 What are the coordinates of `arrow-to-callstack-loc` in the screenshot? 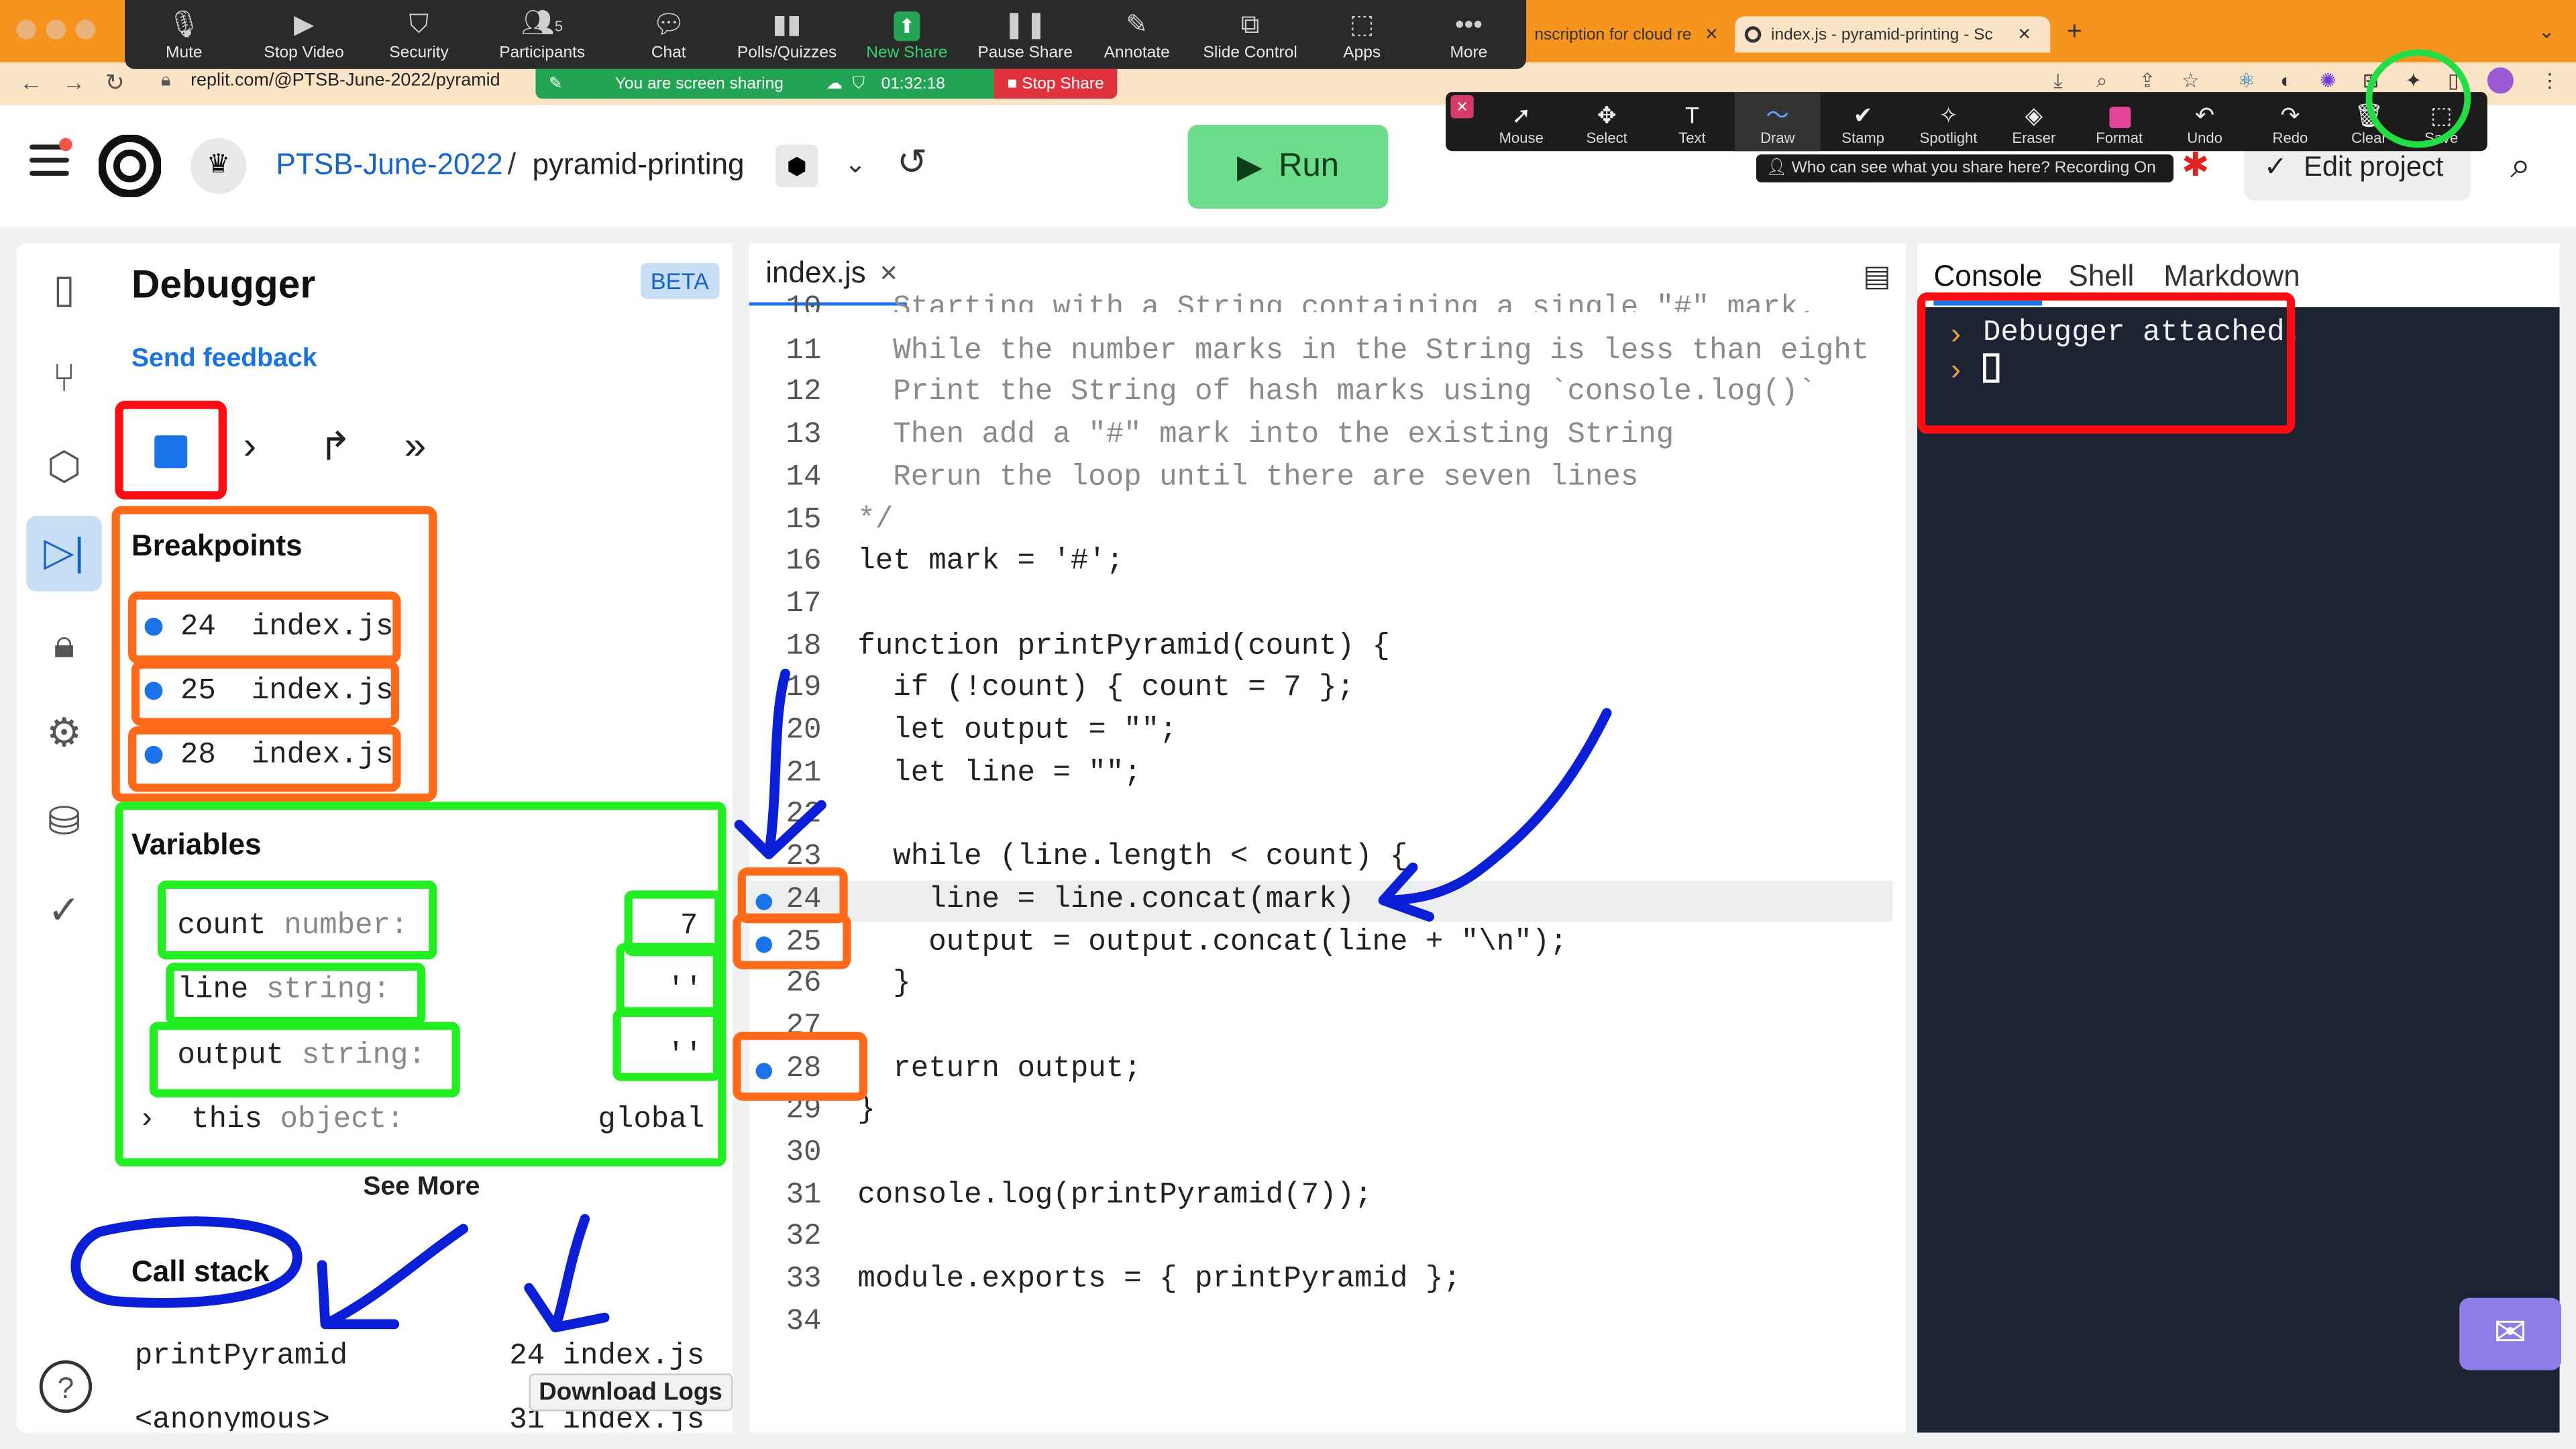 It's located at (567, 1273).